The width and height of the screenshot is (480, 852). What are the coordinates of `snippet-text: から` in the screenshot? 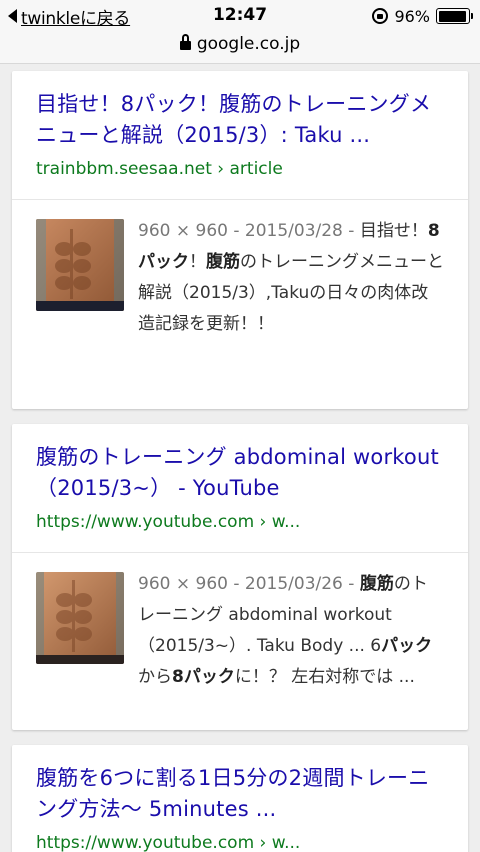 It's located at (155, 677).